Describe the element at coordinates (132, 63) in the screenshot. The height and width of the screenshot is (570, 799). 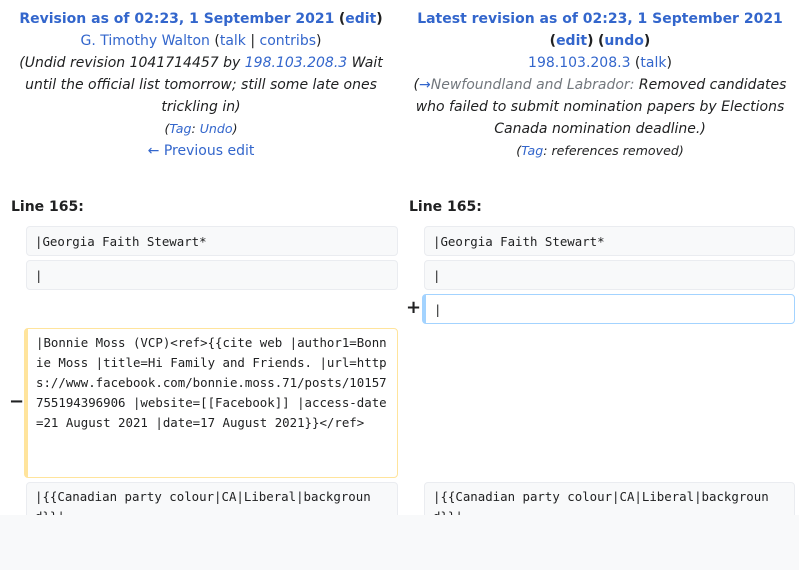
I see `left-summary-prefix: Undid revision 1041714457 by` at that location.